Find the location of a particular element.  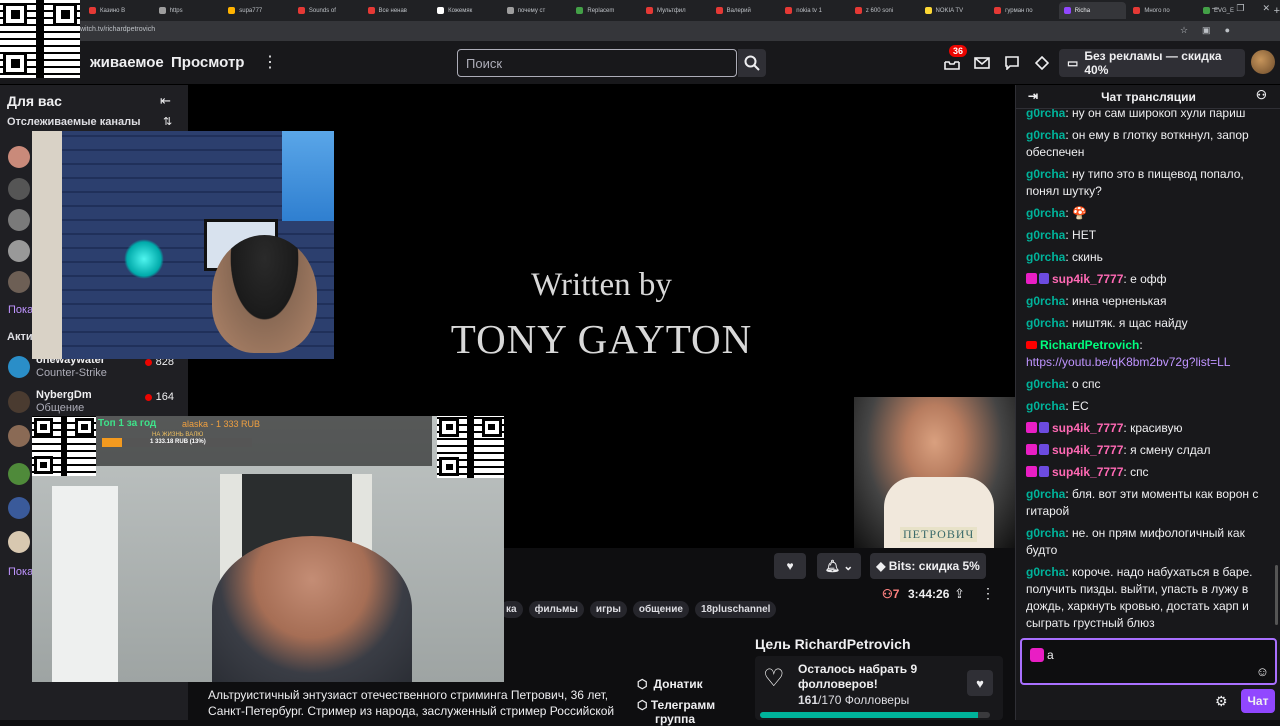

bits-button: ◆ Bits: скидка 5% is located at coordinates (928, 566).